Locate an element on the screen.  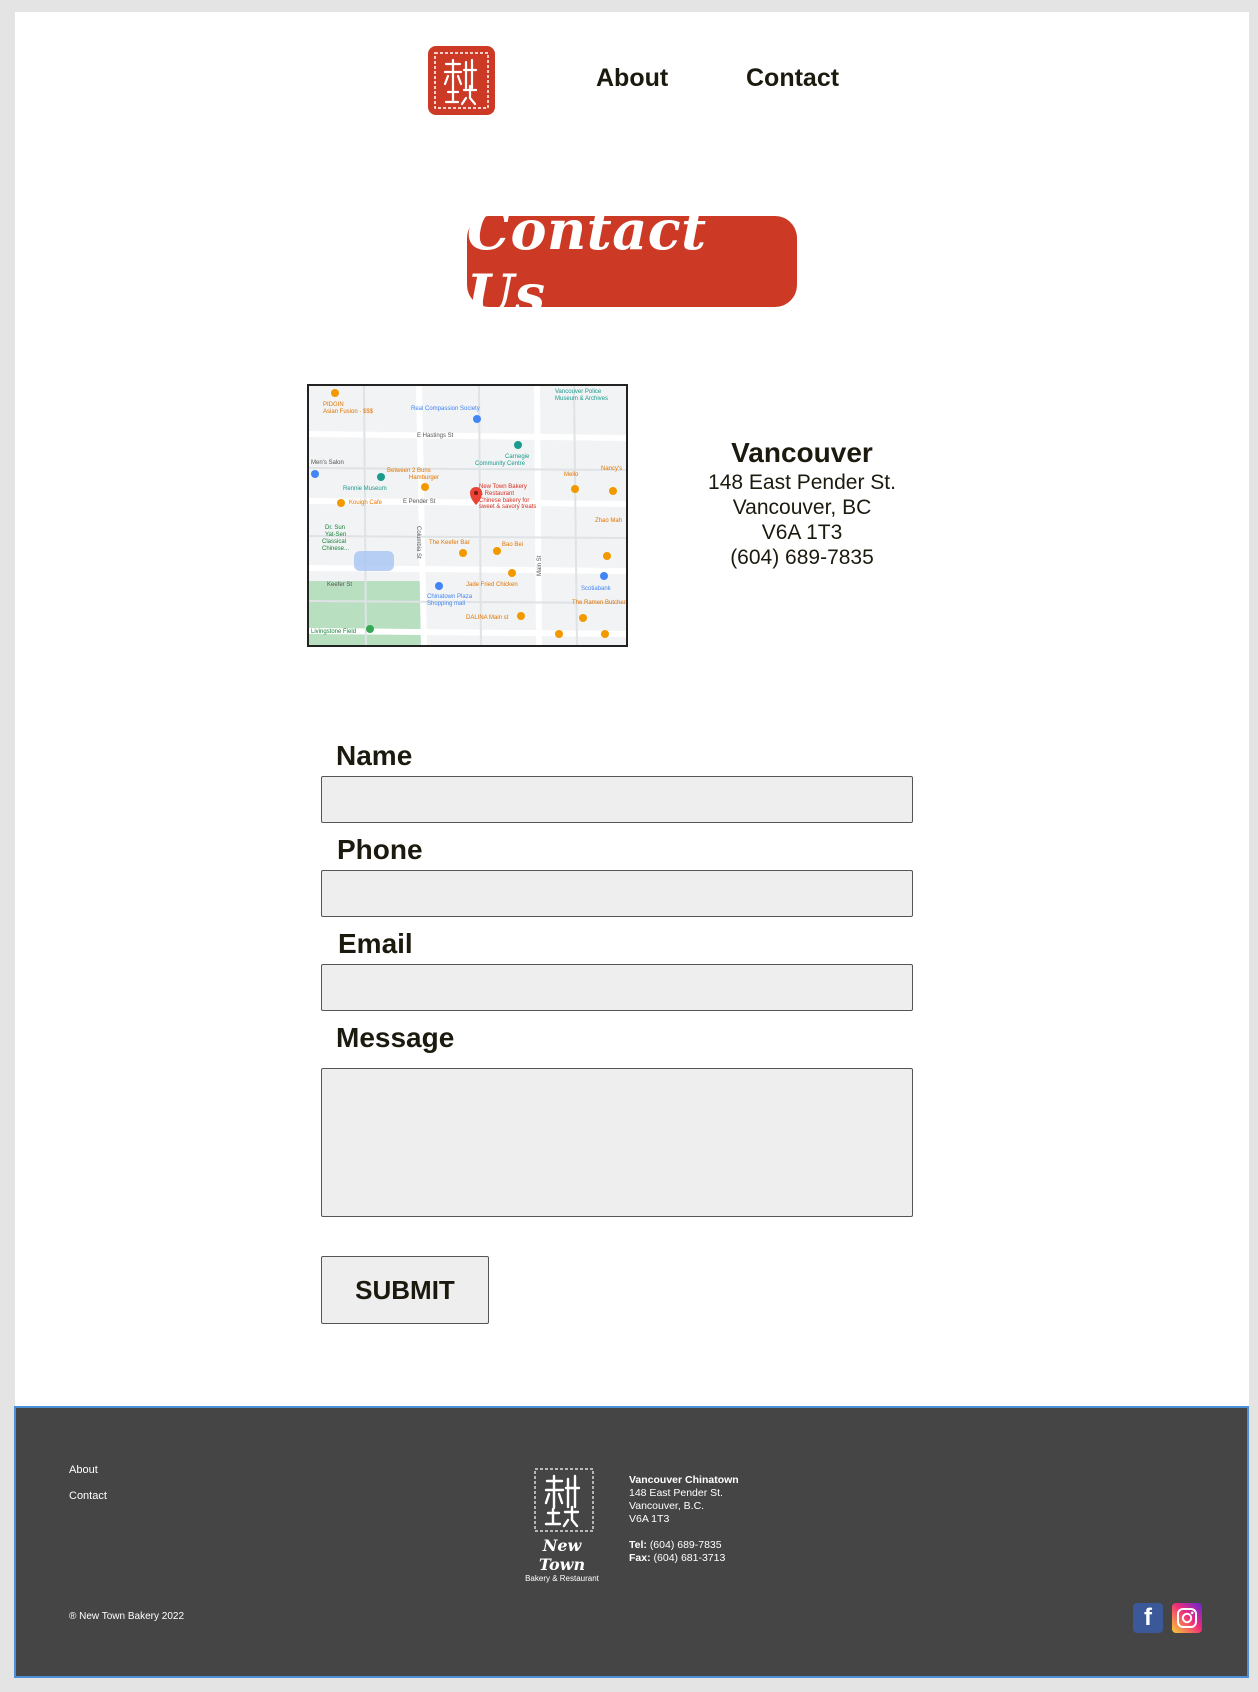
map-label: E Hastings St is located at coordinates (435, 436).